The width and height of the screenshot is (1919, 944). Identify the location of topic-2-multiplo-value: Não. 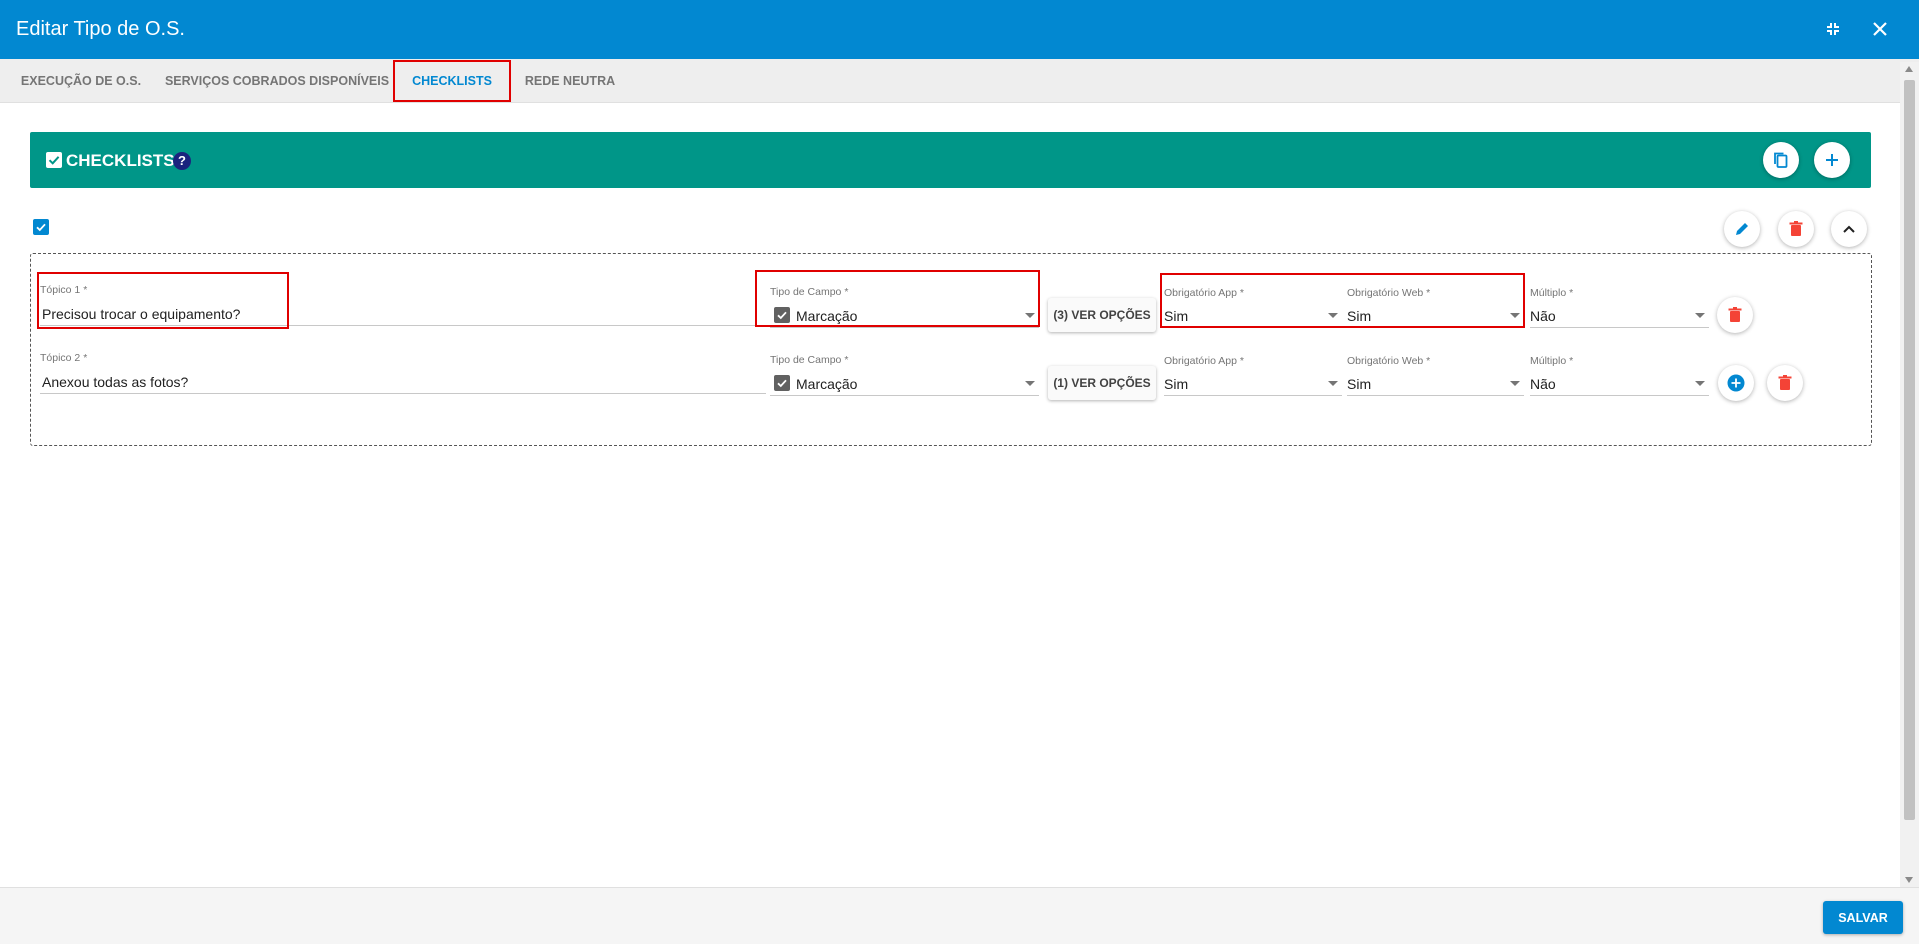
(1543, 384).